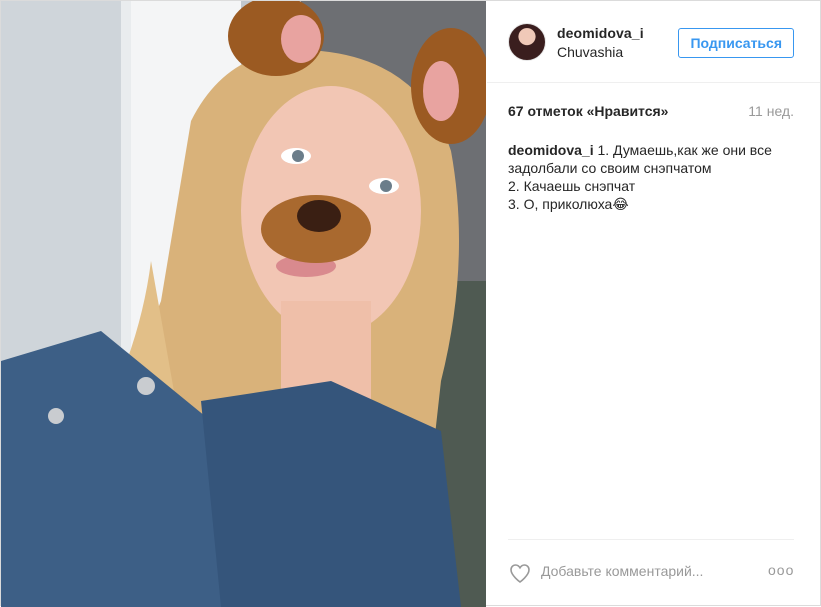  What do you see at coordinates (568, 204) in the screenshot?
I see `caption-line-4: 3. О, приколюха😂` at bounding box center [568, 204].